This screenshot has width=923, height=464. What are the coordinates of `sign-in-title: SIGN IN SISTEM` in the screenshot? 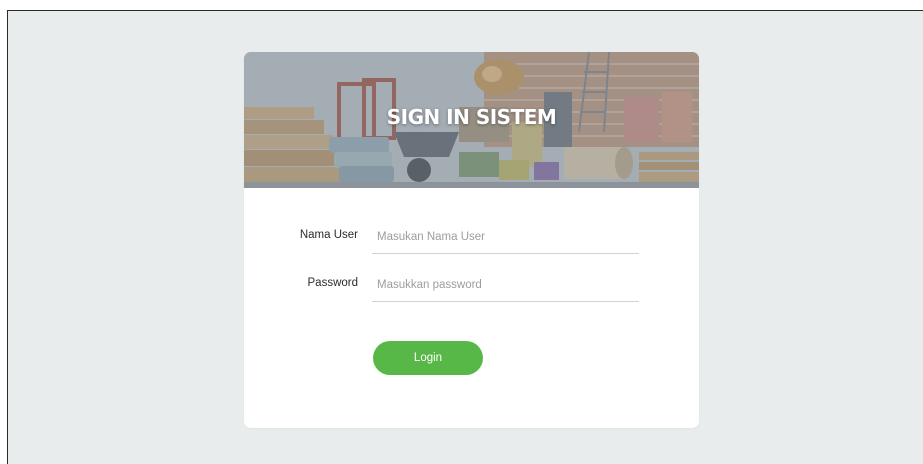 It's located at (471, 117).